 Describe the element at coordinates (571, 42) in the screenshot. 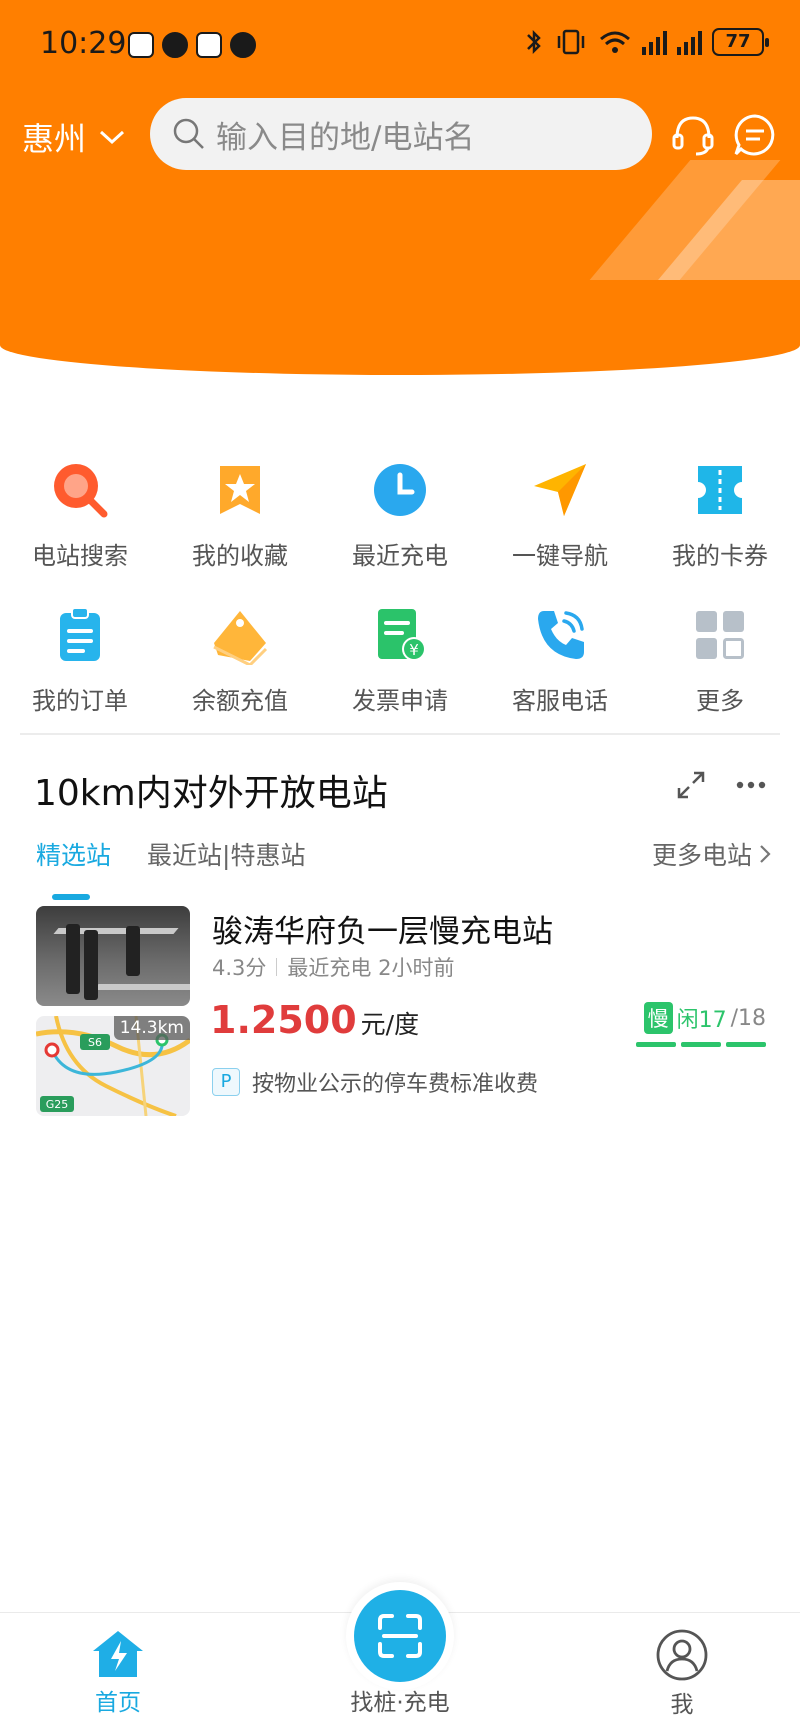

I see `vibrate-icon` at that location.